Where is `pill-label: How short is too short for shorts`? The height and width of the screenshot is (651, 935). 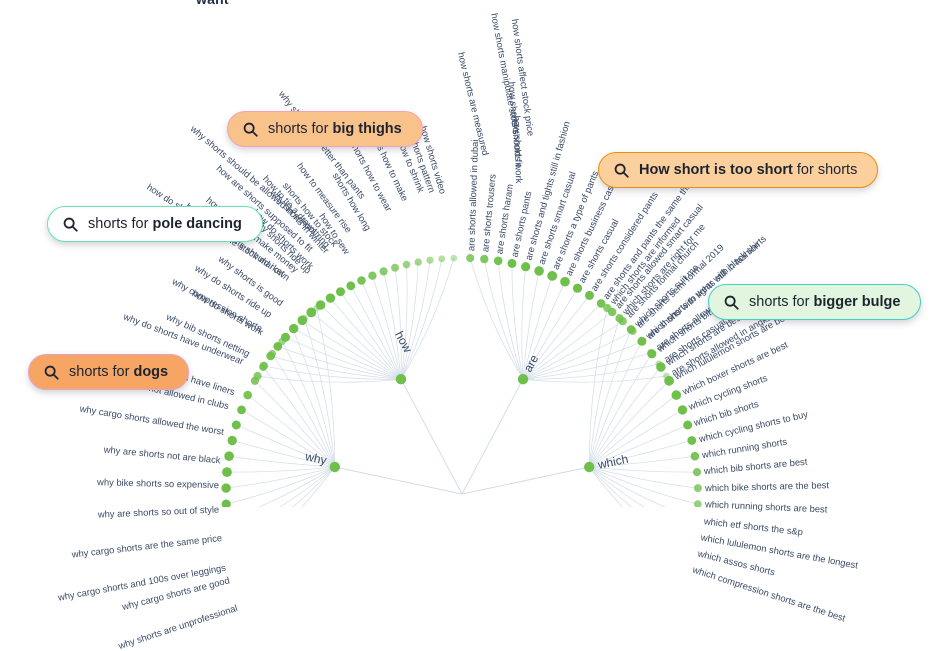 pill-label: How short is too short for shorts is located at coordinates (748, 170).